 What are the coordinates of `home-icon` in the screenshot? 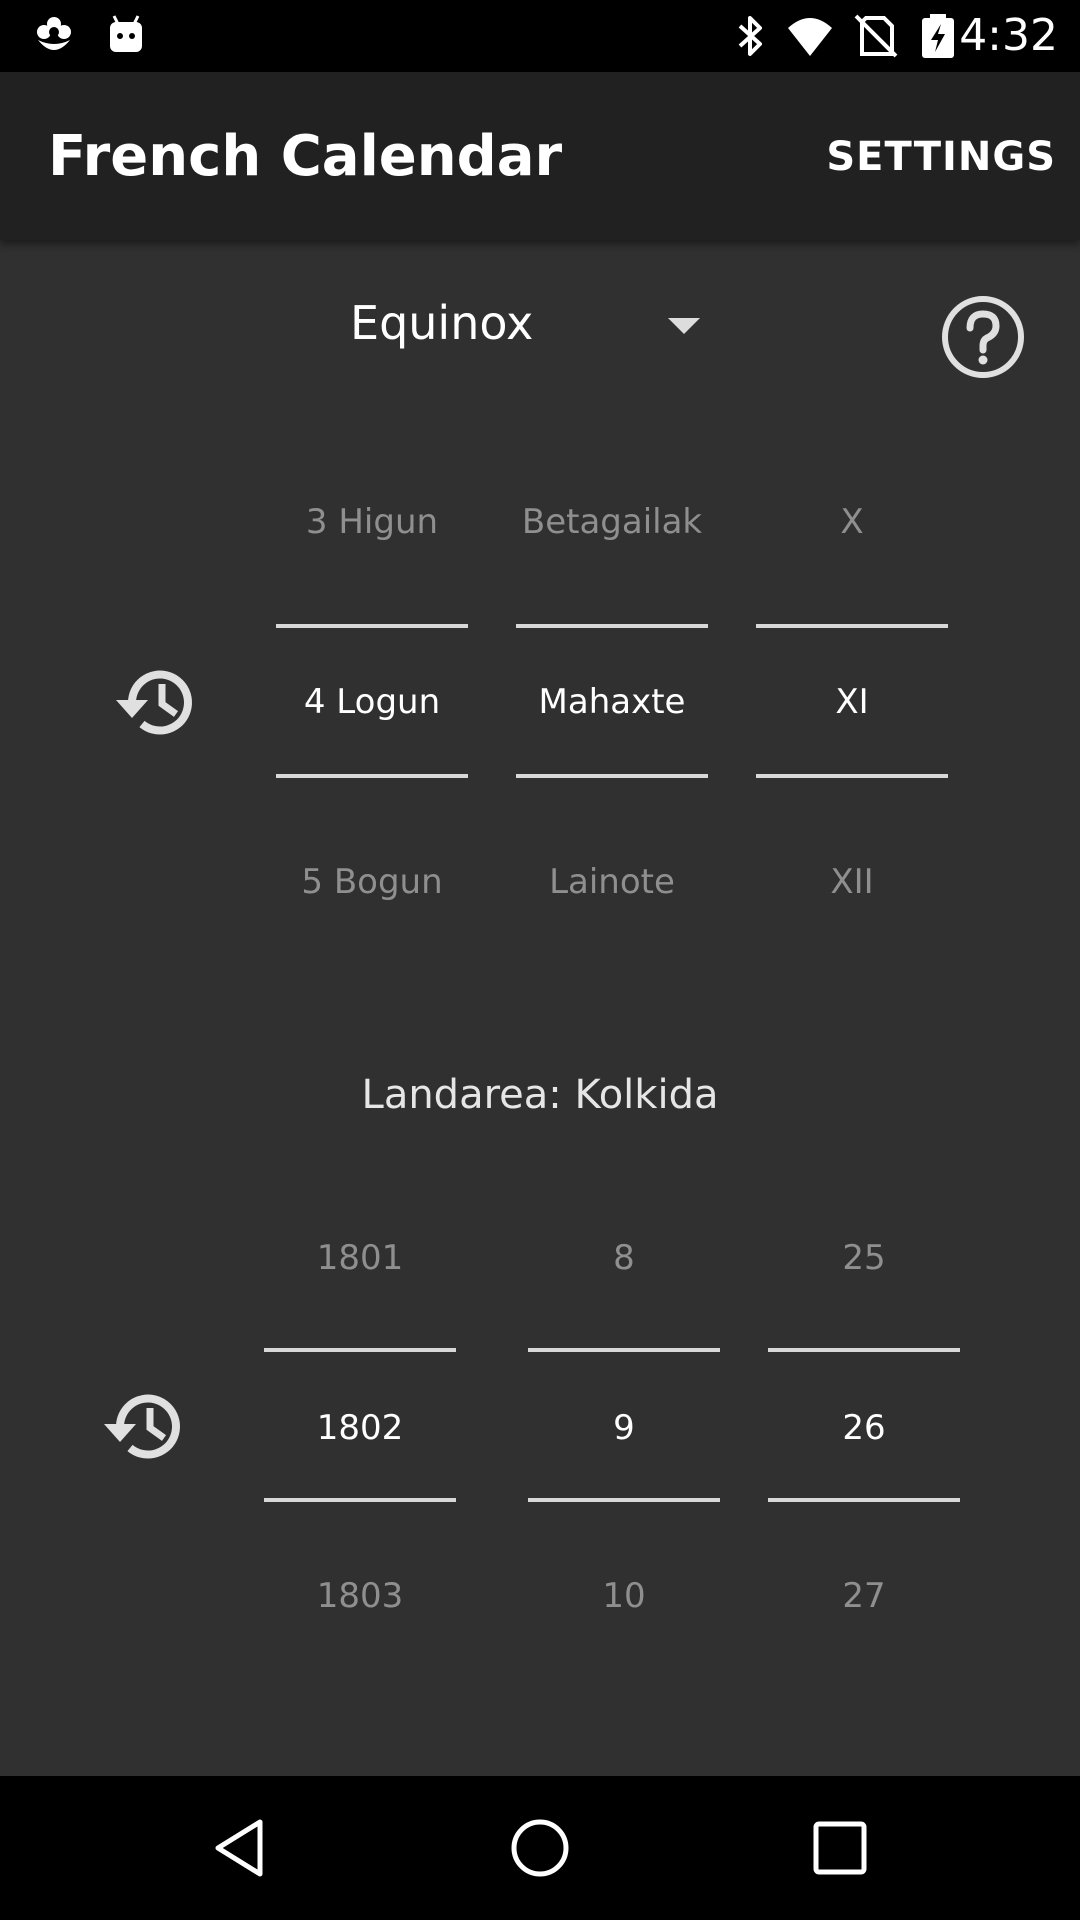 It's located at (540, 1848).